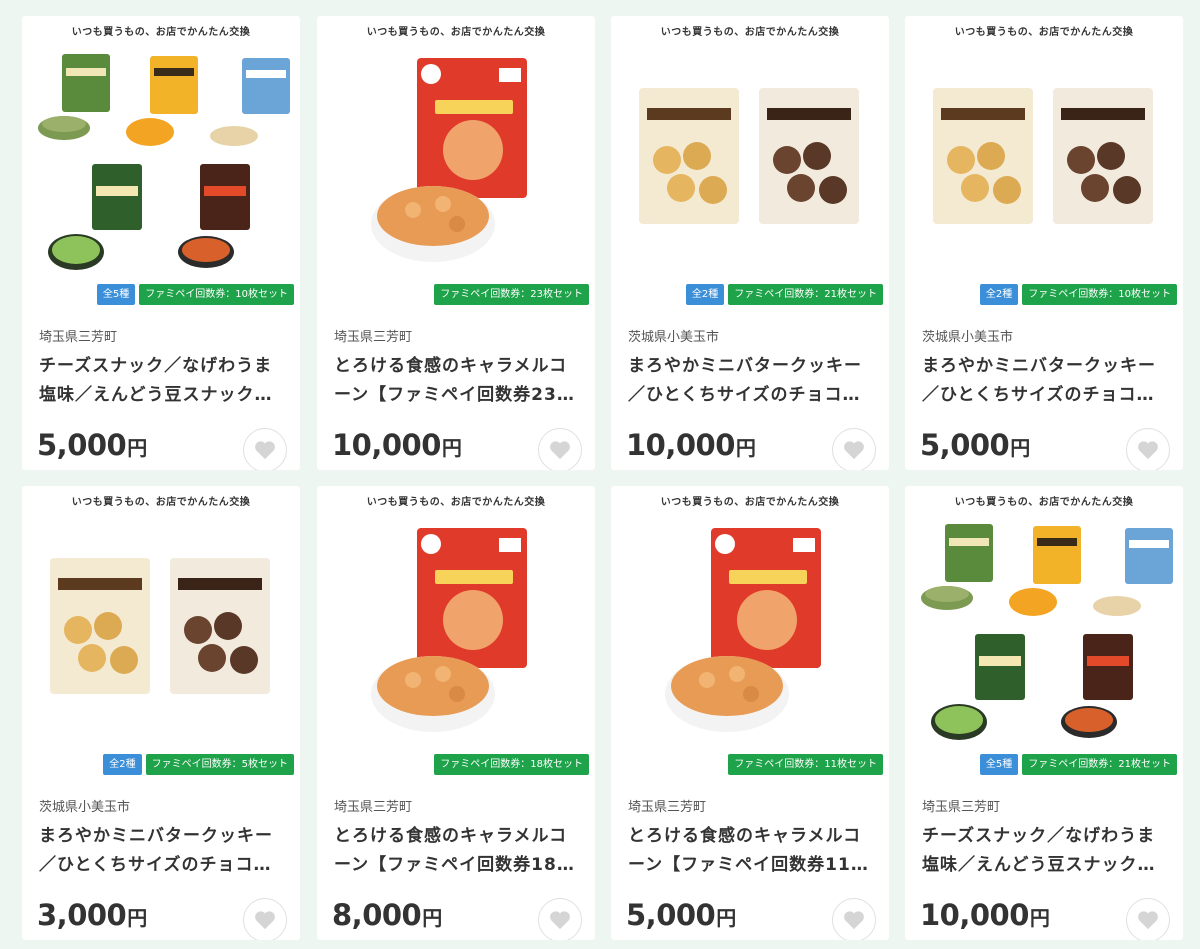 This screenshot has width=1200, height=949. Describe the element at coordinates (751, 851) in the screenshot. I see `product-title: とろける食感のキャラメルコーン【ファミペイ回数券11枚セット】` at that location.